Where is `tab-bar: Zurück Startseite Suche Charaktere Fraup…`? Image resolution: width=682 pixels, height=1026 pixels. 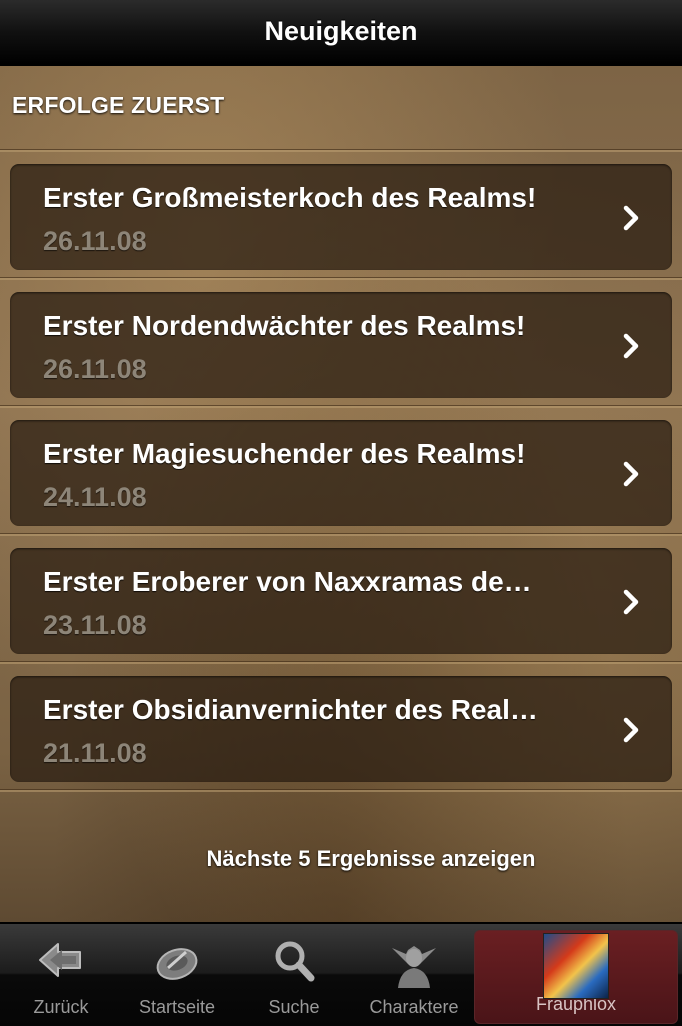
tab-bar: Zurück Startseite Suche Charaktere Fraup… is located at coordinates (341, 974).